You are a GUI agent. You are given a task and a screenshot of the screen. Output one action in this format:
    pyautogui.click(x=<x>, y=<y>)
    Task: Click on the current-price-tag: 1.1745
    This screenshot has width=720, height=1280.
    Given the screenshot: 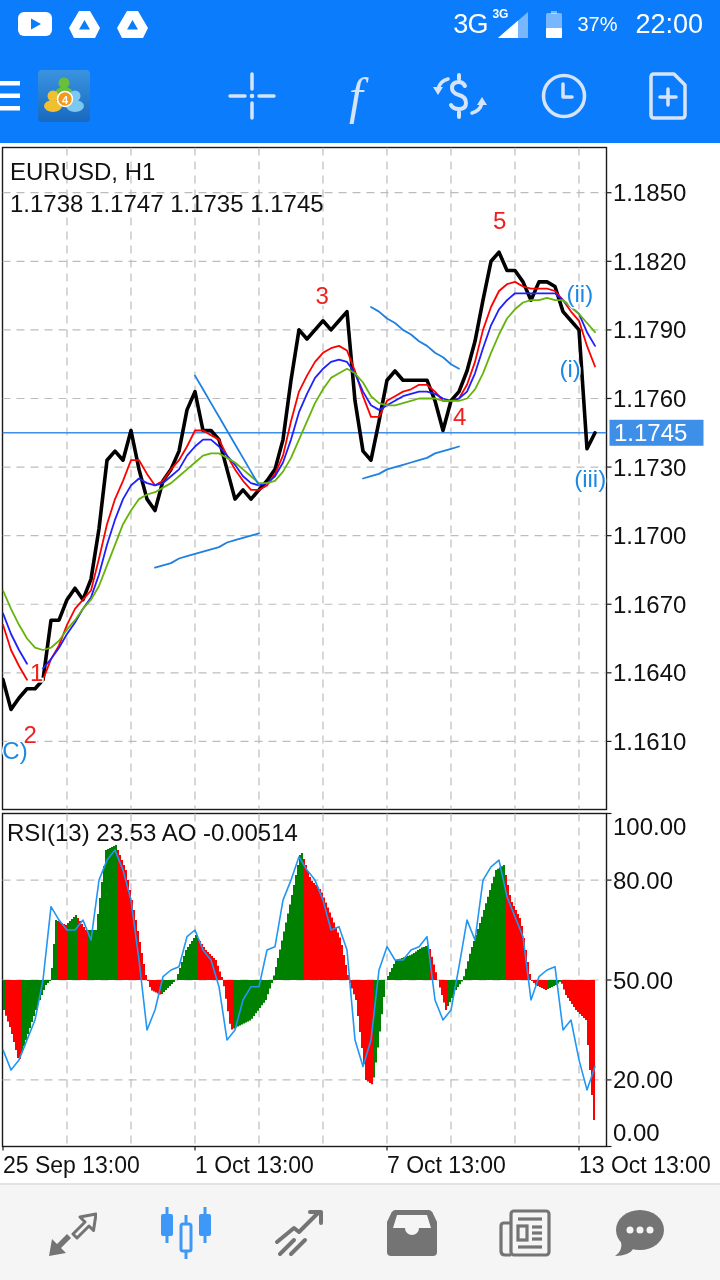 What is the action you would take?
    pyautogui.click(x=656, y=433)
    